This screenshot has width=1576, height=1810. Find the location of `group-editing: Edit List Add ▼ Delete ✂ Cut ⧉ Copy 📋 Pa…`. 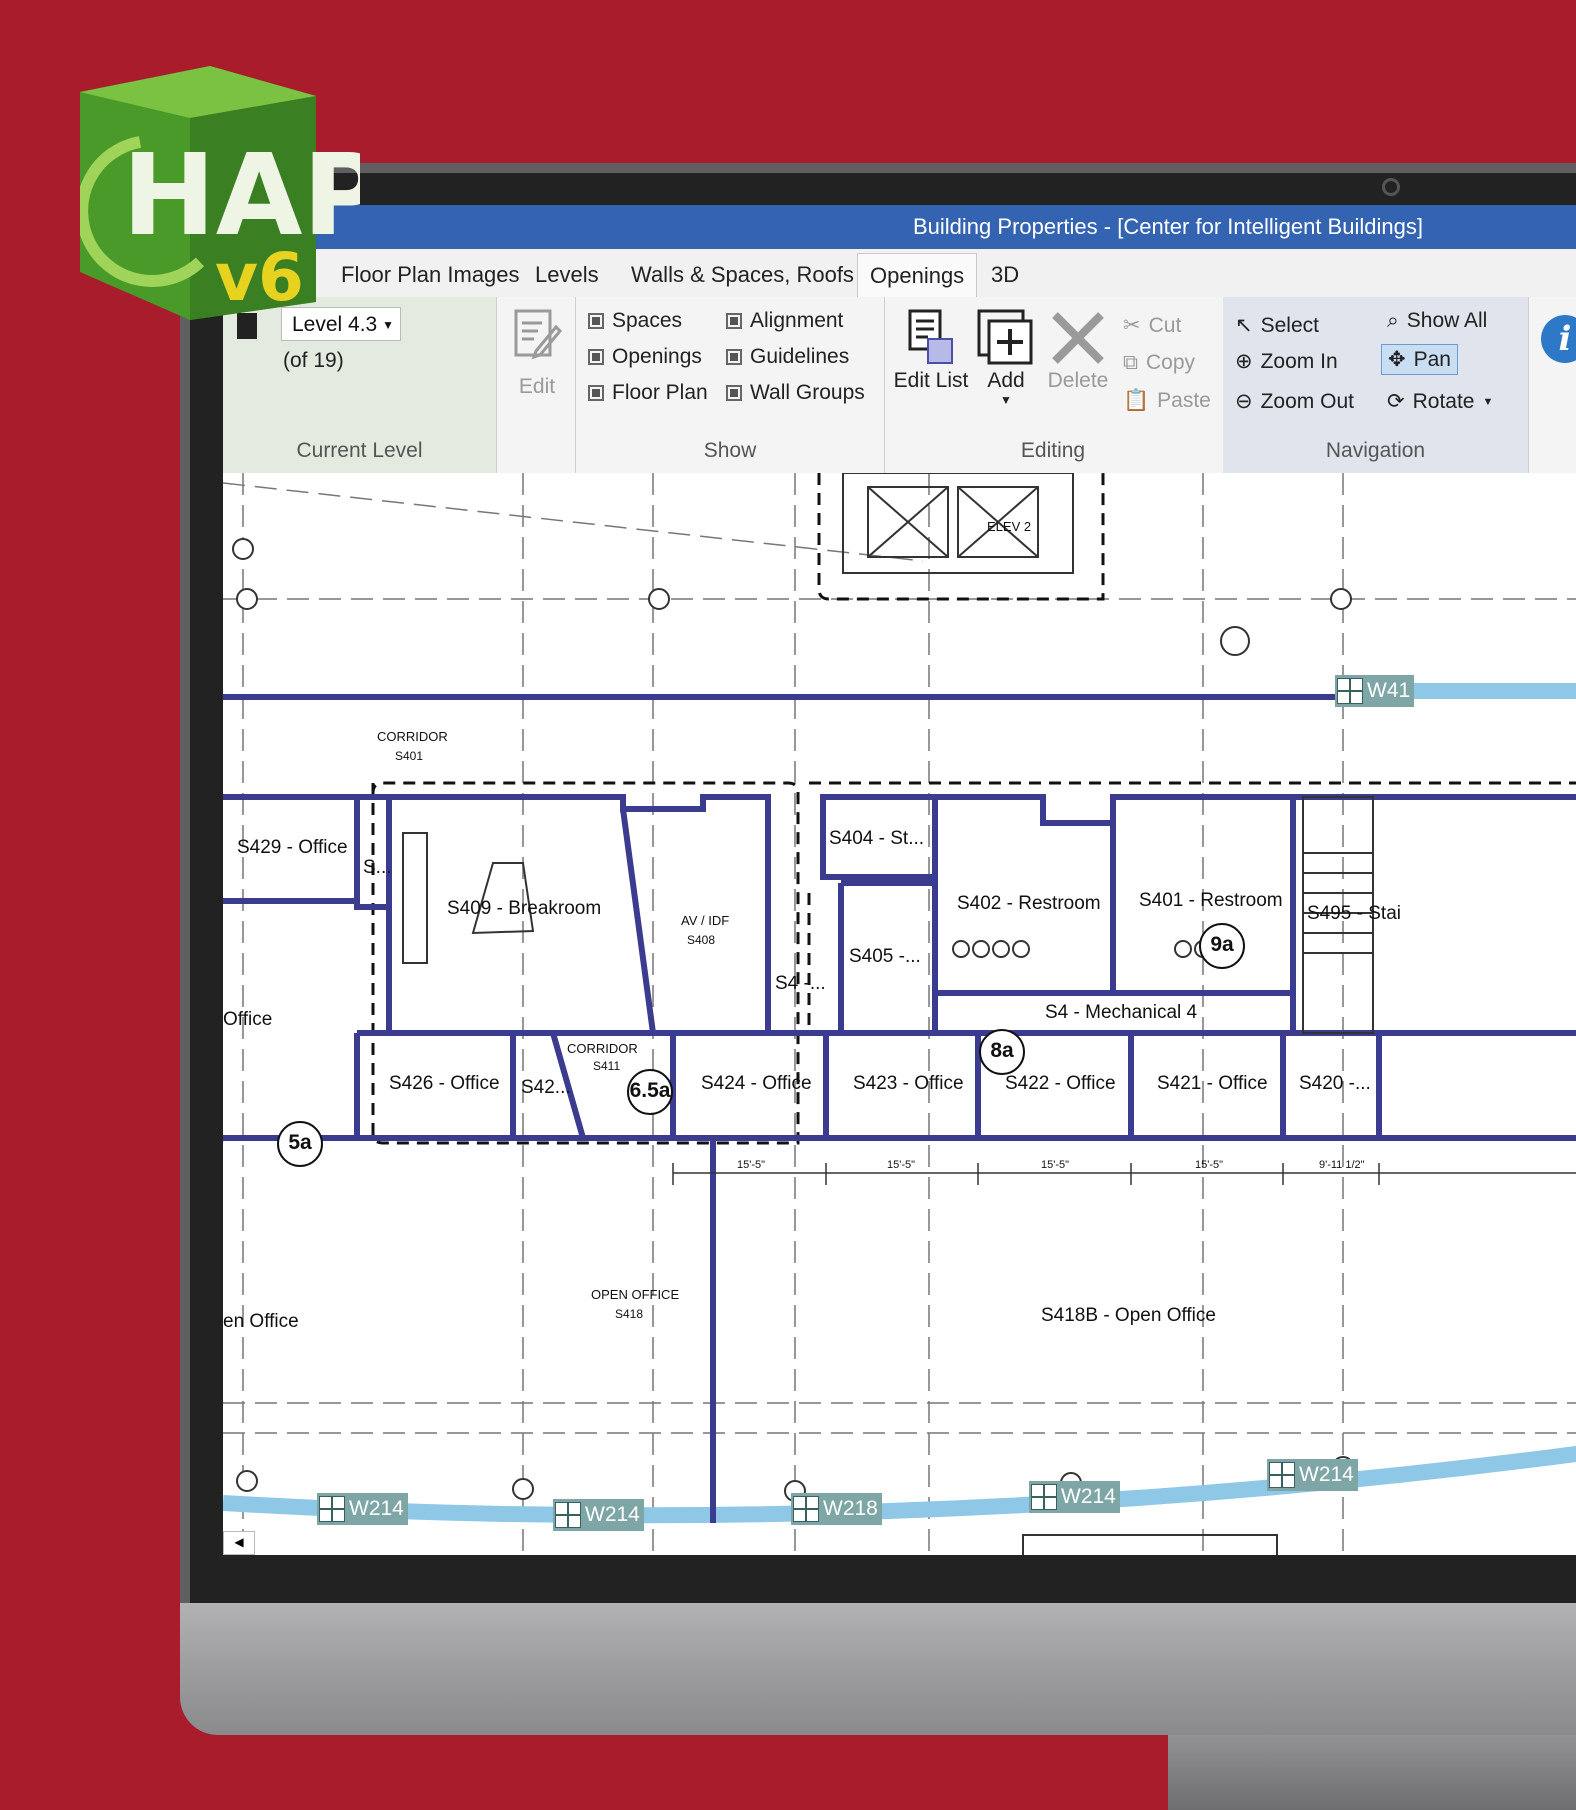

group-editing: Edit List Add ▼ Delete ✂ Cut ⧉ Copy 📋 Pa… is located at coordinates (1053, 385).